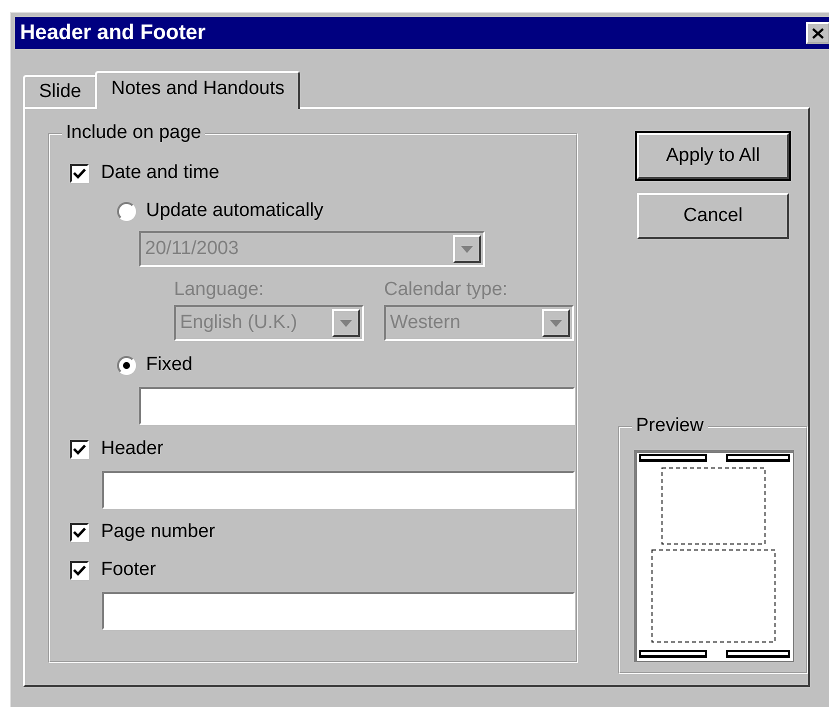 Image resolution: width=829 pixels, height=707 pixels. Describe the element at coordinates (197, 90) in the screenshot. I see `tab: Notes and Handouts` at that location.